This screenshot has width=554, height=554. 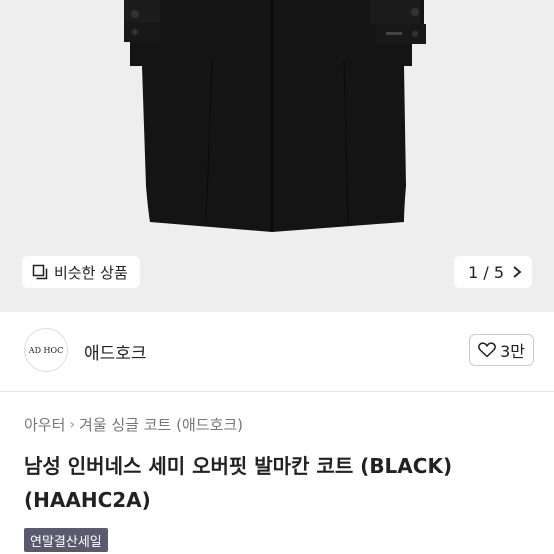 I want to click on image-pager: 1 / 5, so click(x=493, y=272).